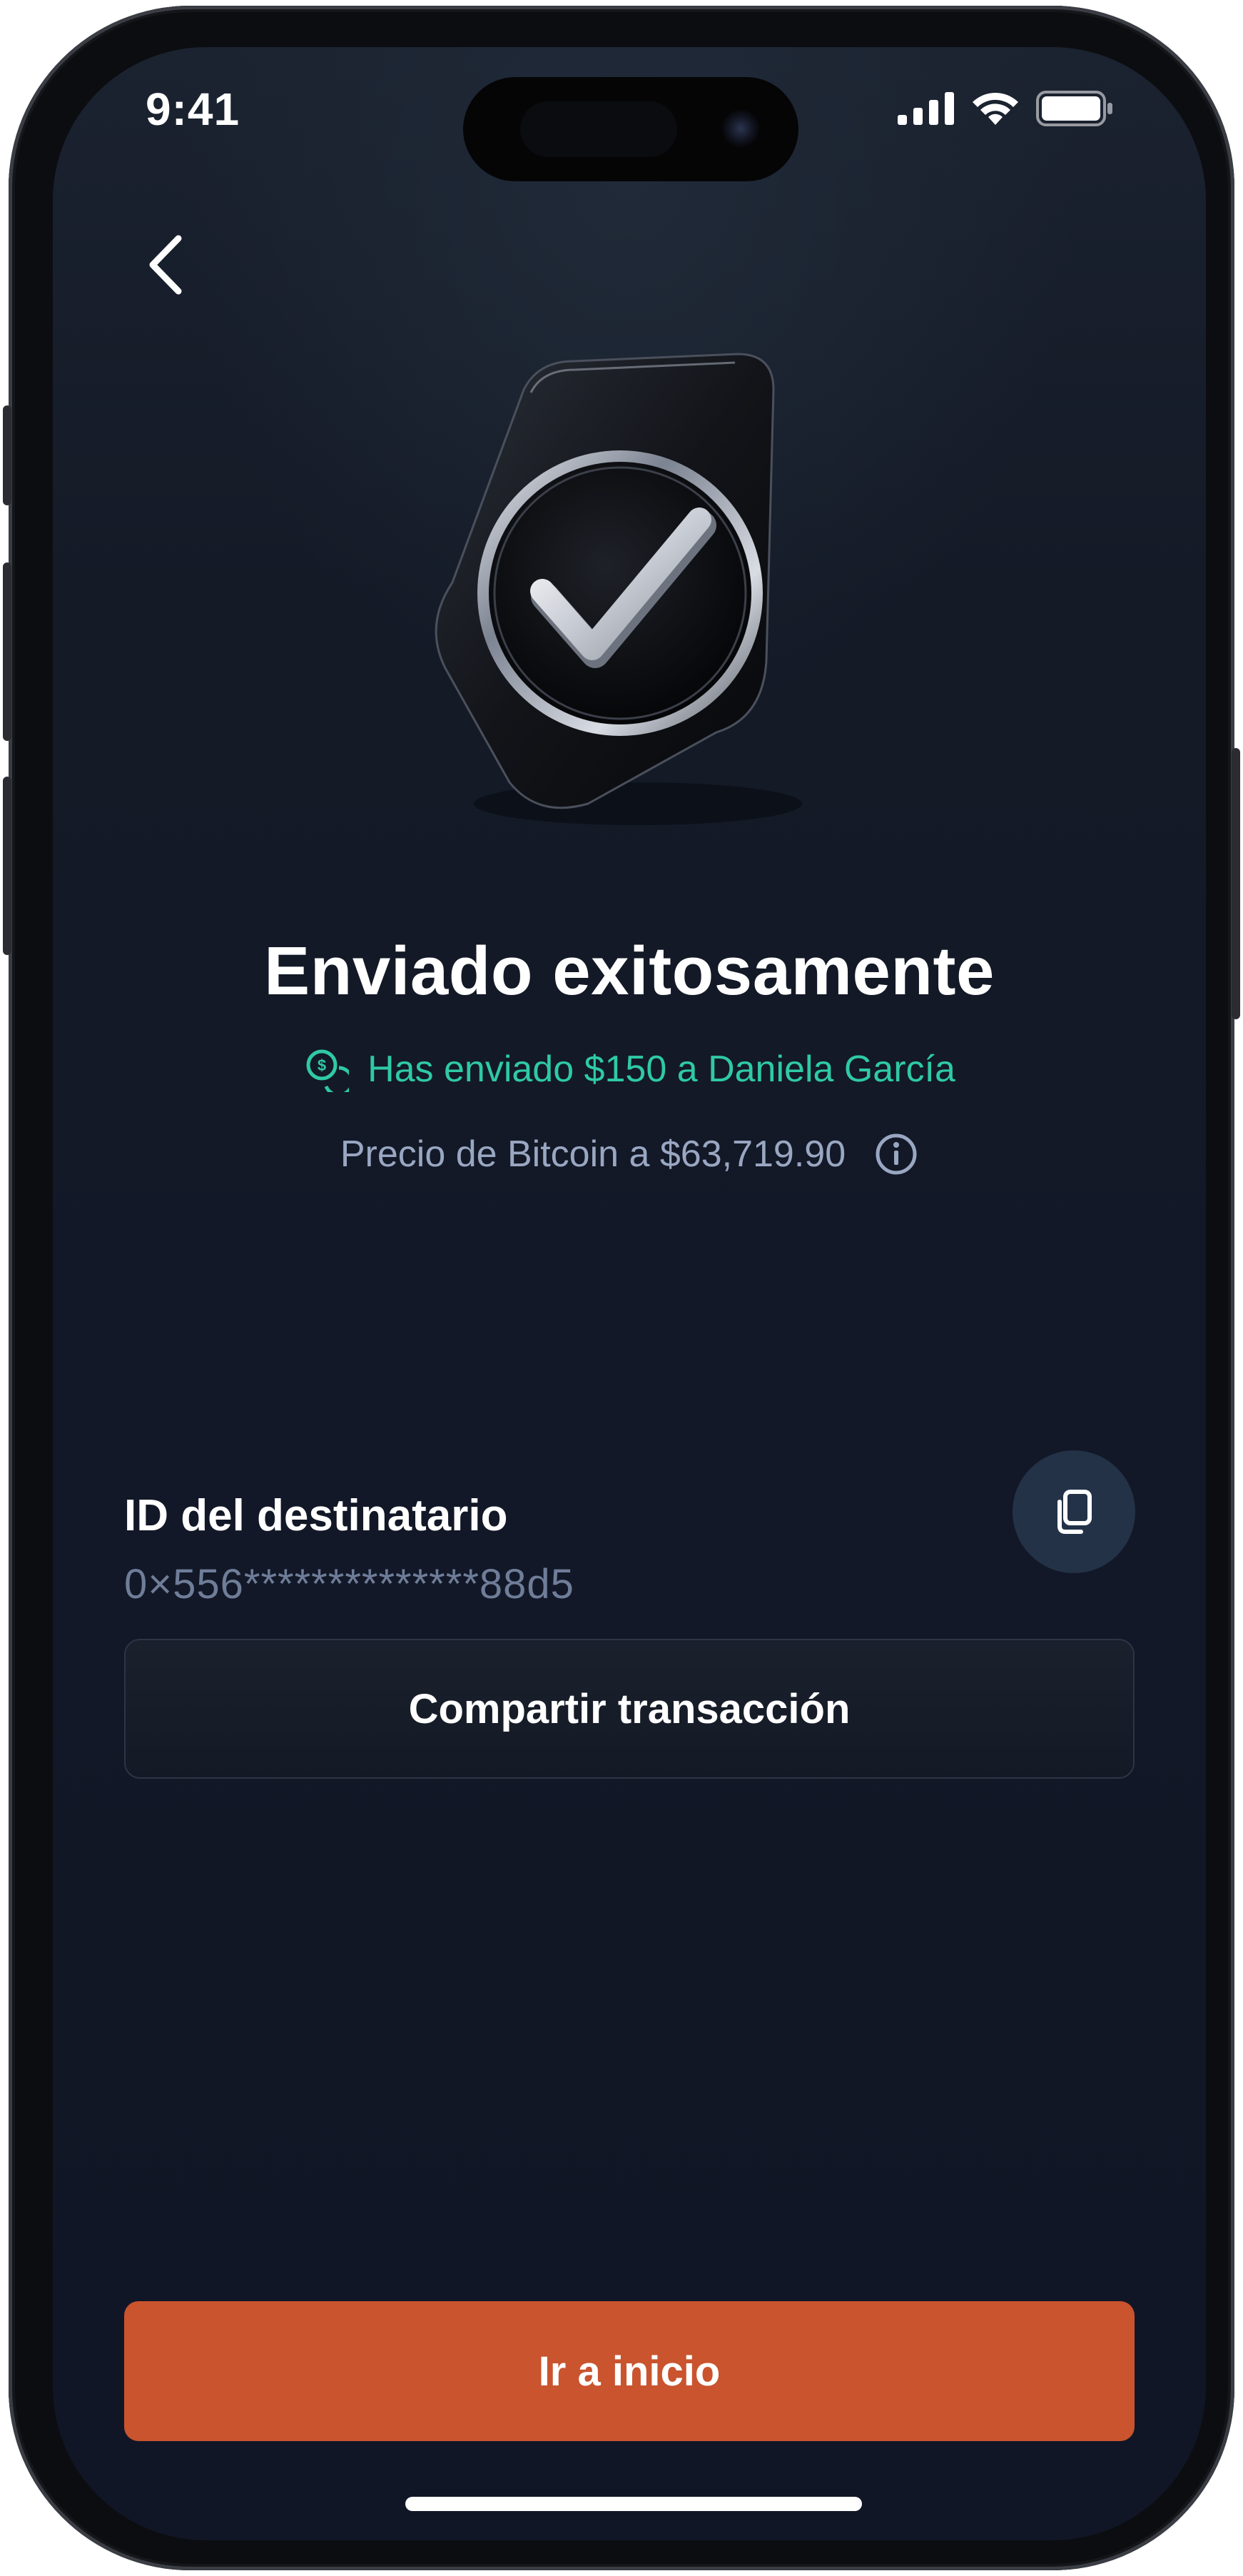 Image resolution: width=1243 pixels, height=2576 pixels. I want to click on success-illustration, so click(630, 597).